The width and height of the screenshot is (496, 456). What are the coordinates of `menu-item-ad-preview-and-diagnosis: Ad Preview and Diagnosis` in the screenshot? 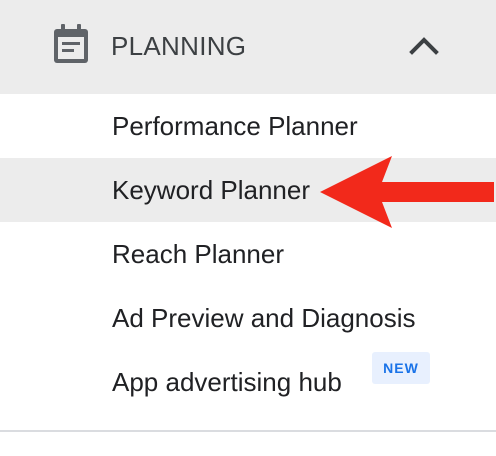 It's located at (248, 318).